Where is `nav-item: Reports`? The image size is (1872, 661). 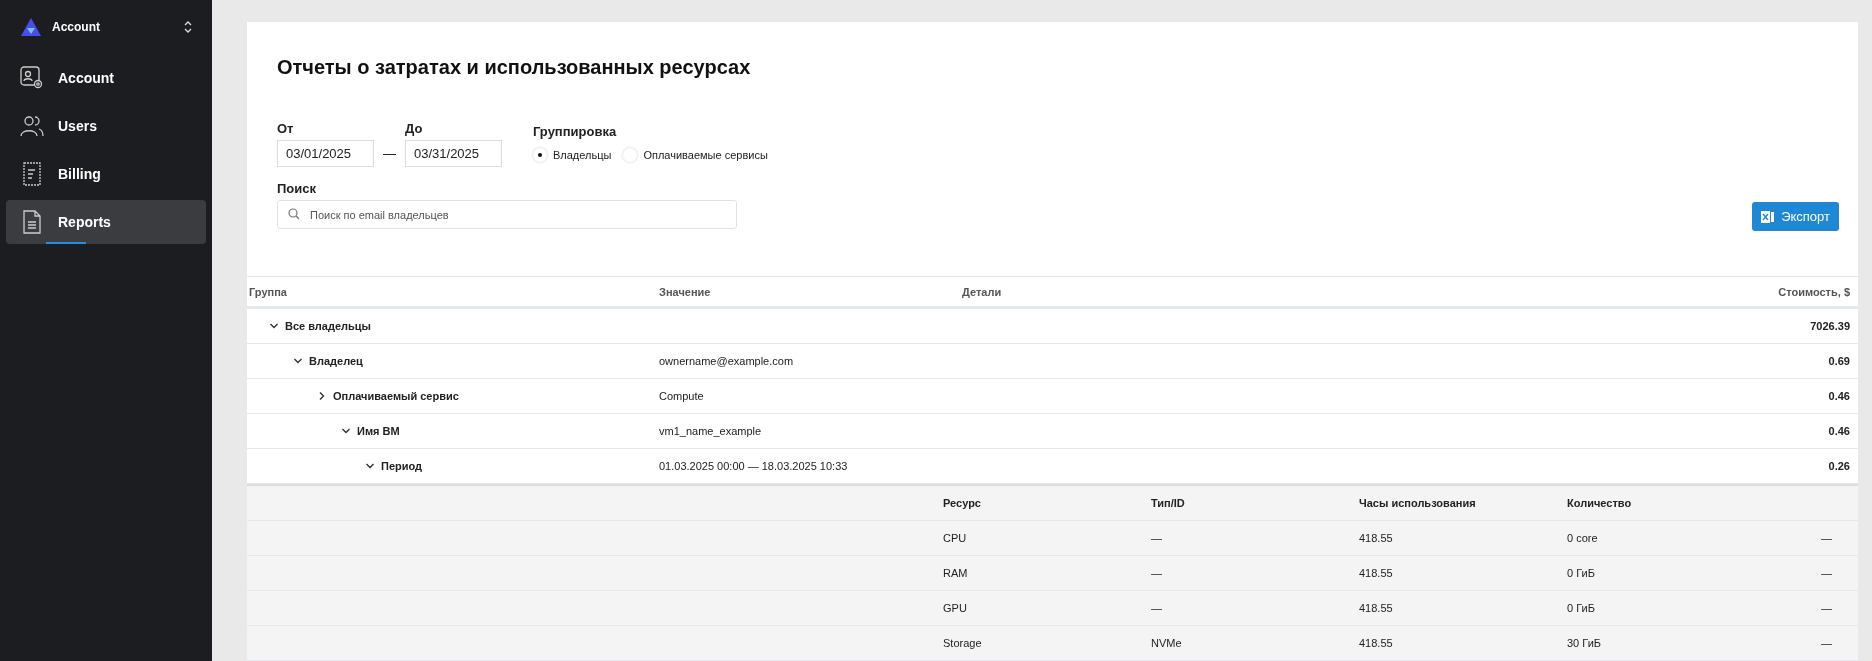
nav-item: Reports is located at coordinates (106, 222).